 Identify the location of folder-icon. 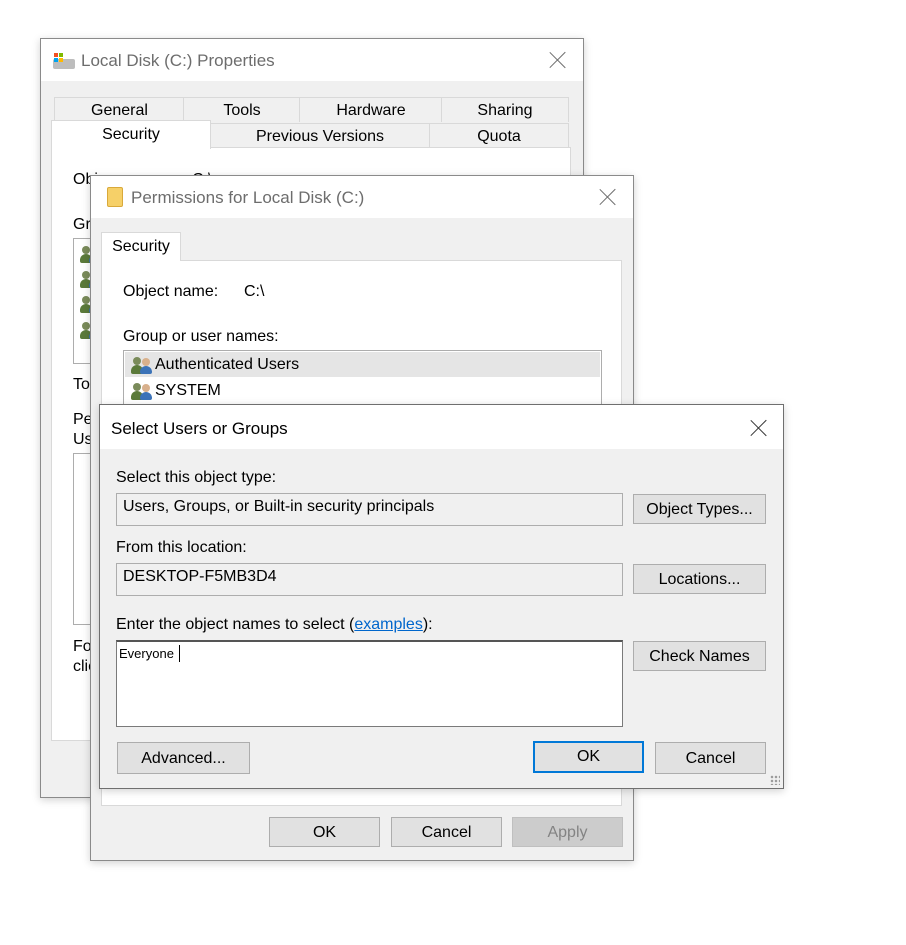
(115, 197).